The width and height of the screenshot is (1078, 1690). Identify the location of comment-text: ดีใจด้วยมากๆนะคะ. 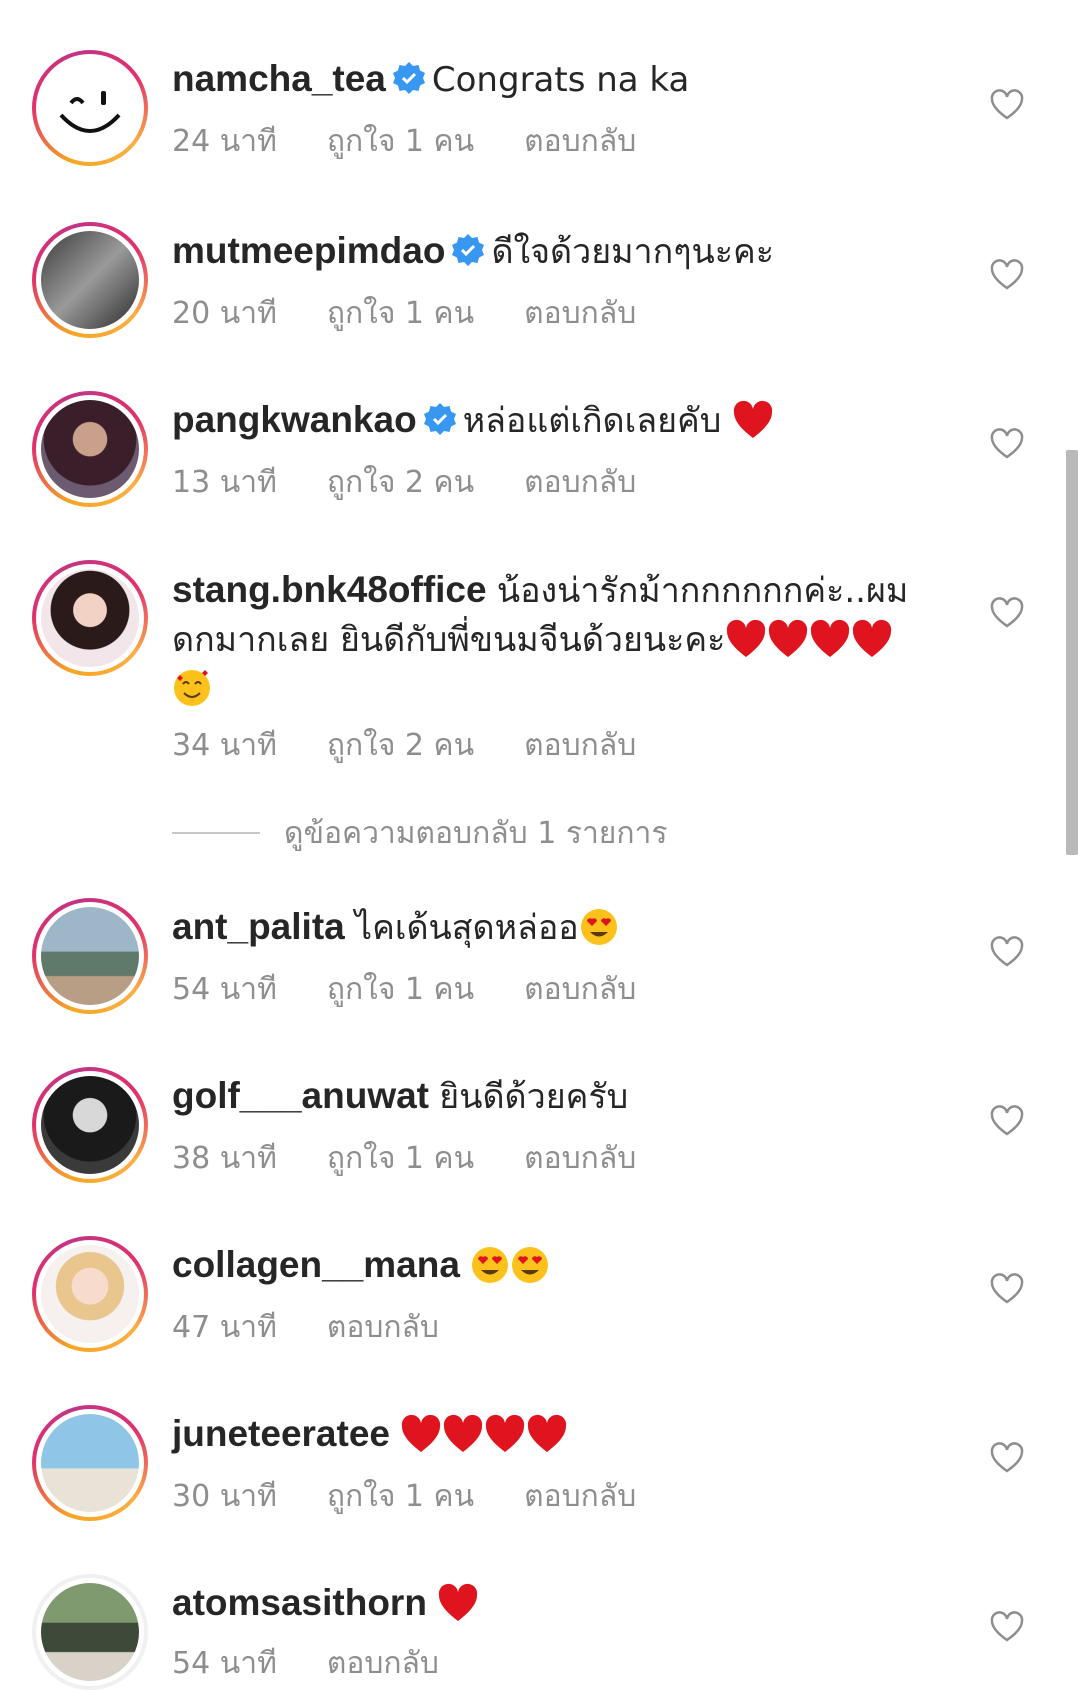
(632, 252).